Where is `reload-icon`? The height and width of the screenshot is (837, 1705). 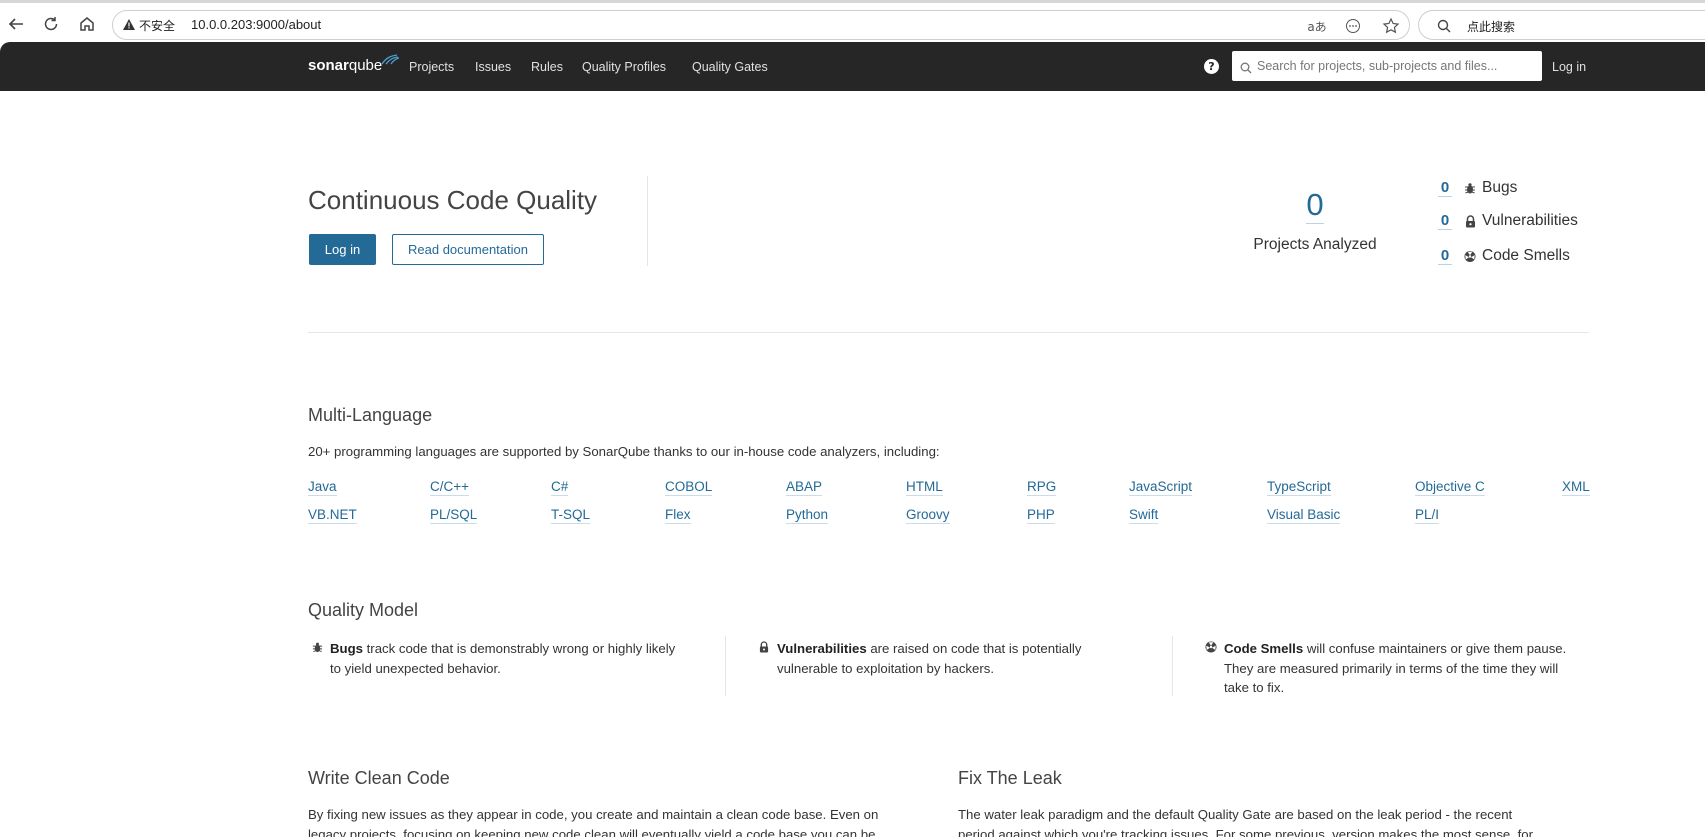 reload-icon is located at coordinates (51, 24).